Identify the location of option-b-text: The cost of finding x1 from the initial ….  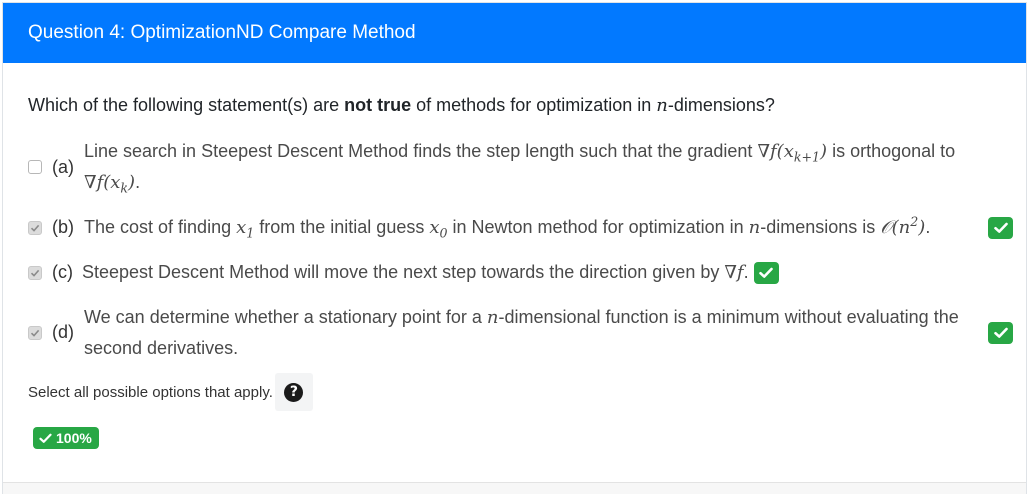
(507, 227).